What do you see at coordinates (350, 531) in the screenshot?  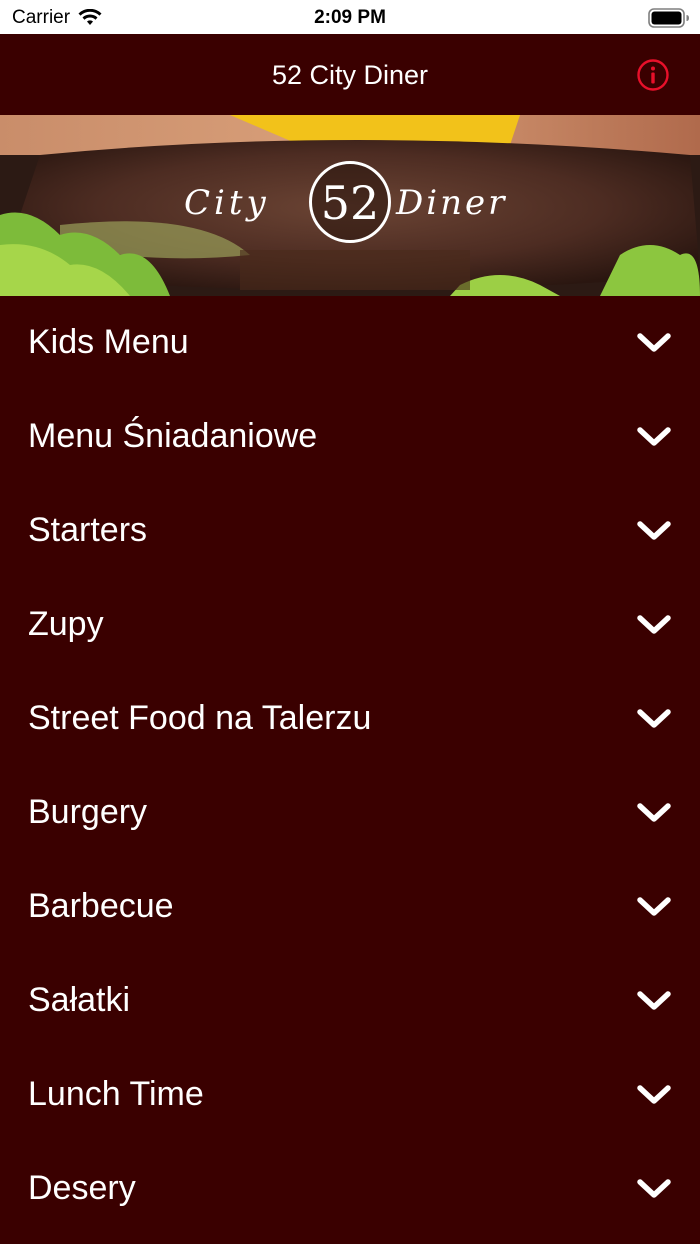 I see `menu-category-starters: Starters` at bounding box center [350, 531].